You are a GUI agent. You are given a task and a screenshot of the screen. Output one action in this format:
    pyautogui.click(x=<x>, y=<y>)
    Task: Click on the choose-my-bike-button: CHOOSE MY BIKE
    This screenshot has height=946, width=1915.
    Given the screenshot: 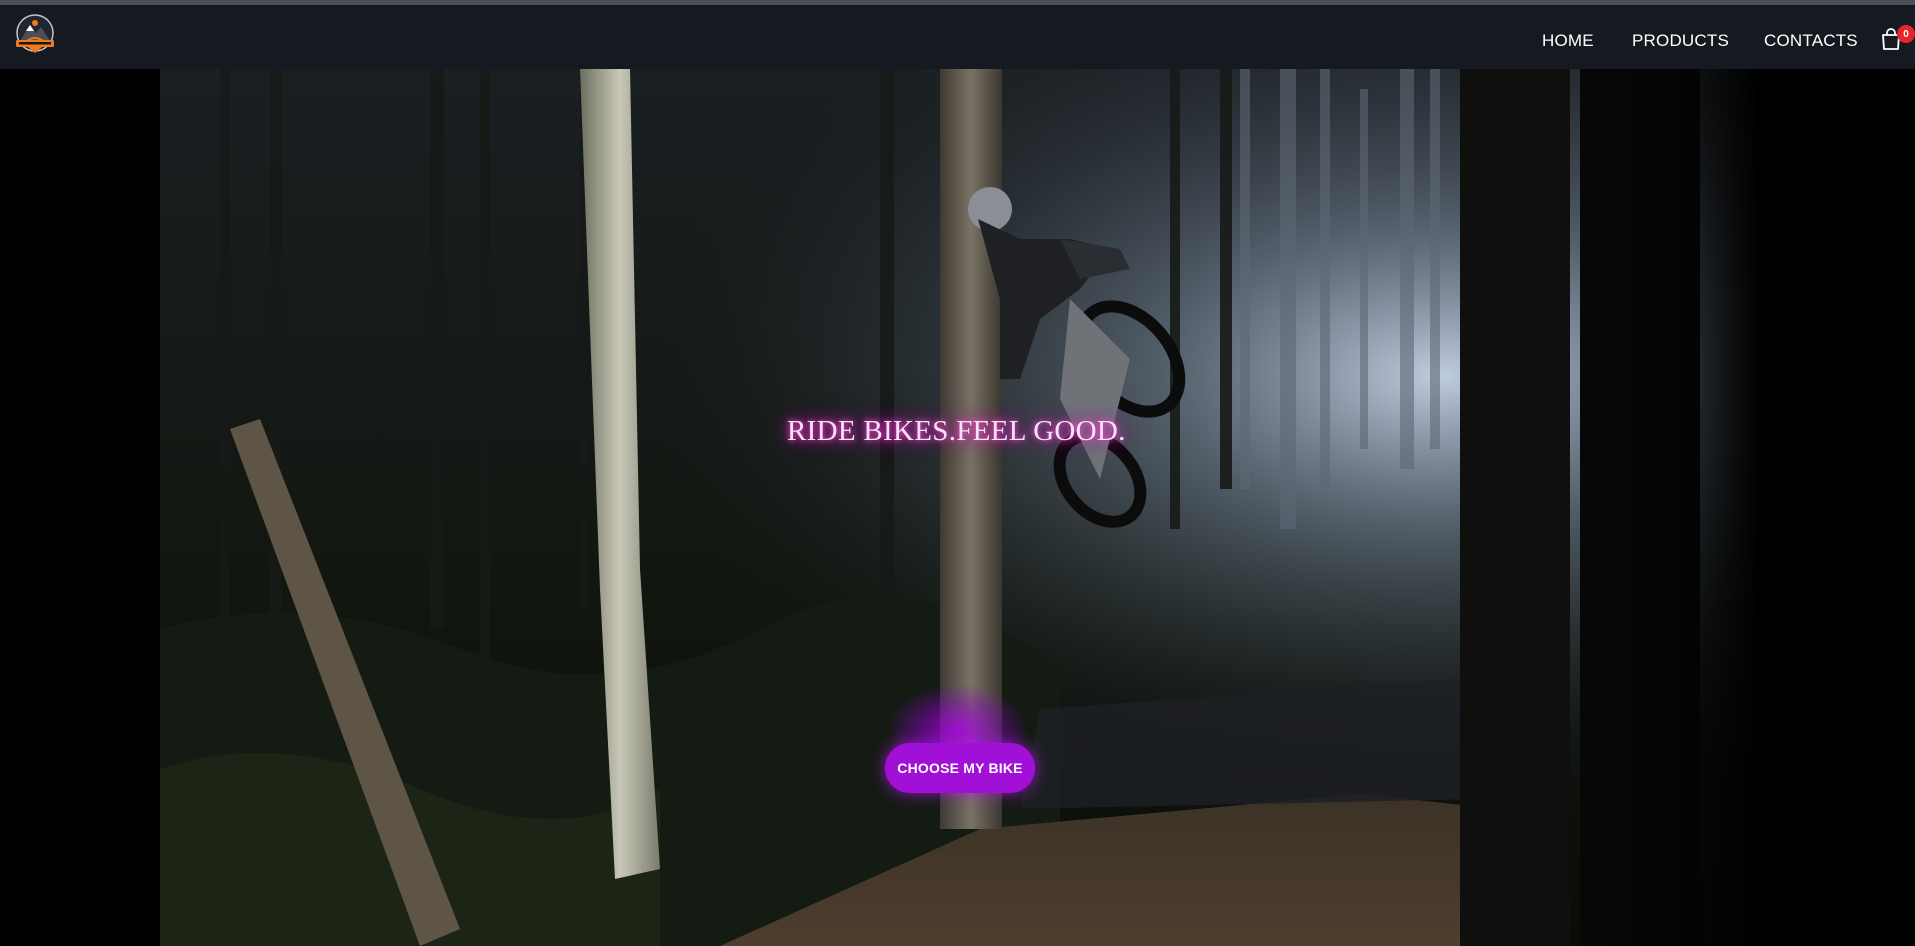 What is the action you would take?
    pyautogui.click(x=960, y=768)
    